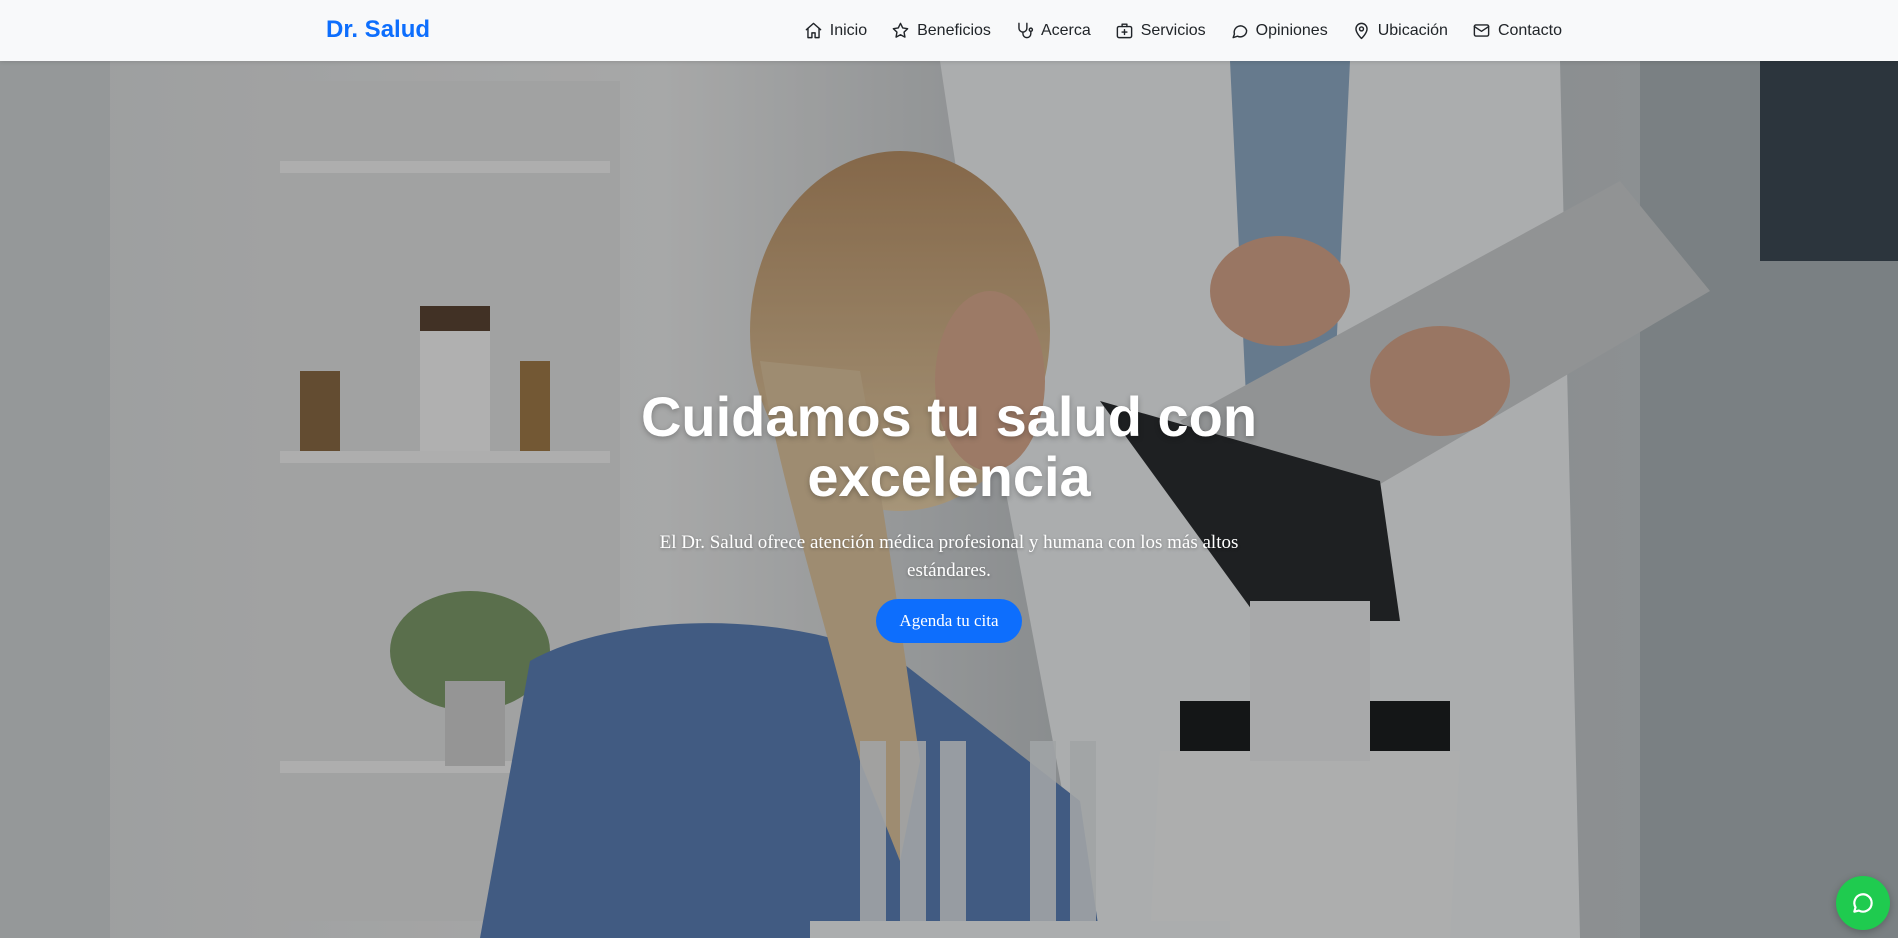 The image size is (1898, 938). What do you see at coordinates (954, 30) in the screenshot?
I see `nav-item-label: Beneficios` at bounding box center [954, 30].